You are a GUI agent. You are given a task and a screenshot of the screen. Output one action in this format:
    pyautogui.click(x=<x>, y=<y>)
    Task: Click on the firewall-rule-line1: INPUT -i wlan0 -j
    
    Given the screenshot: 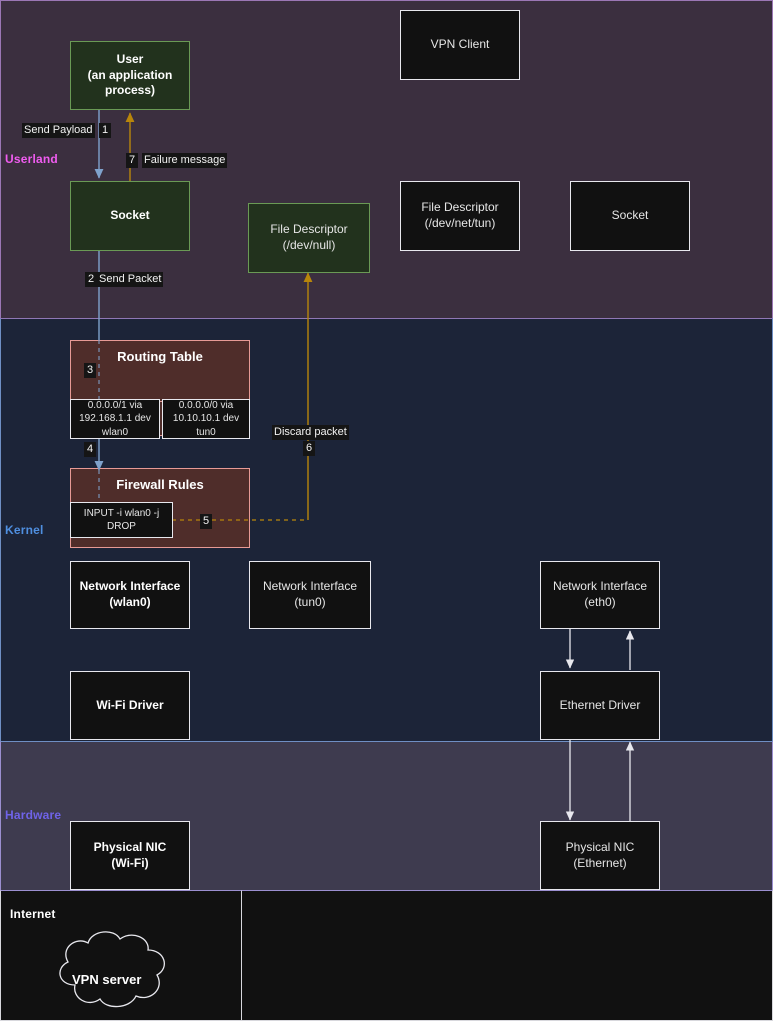 What is the action you would take?
    pyautogui.click(x=121, y=513)
    